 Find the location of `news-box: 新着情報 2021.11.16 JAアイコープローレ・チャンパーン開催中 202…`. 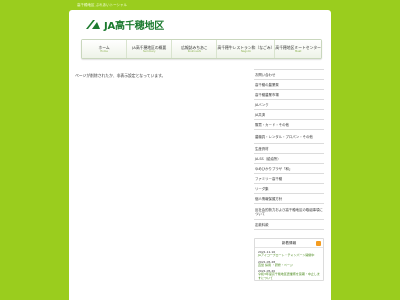

news-box: 新着情報 2021.11.16 JAアイコープローレ・チャンパーン開催中 202… is located at coordinates (289, 260).